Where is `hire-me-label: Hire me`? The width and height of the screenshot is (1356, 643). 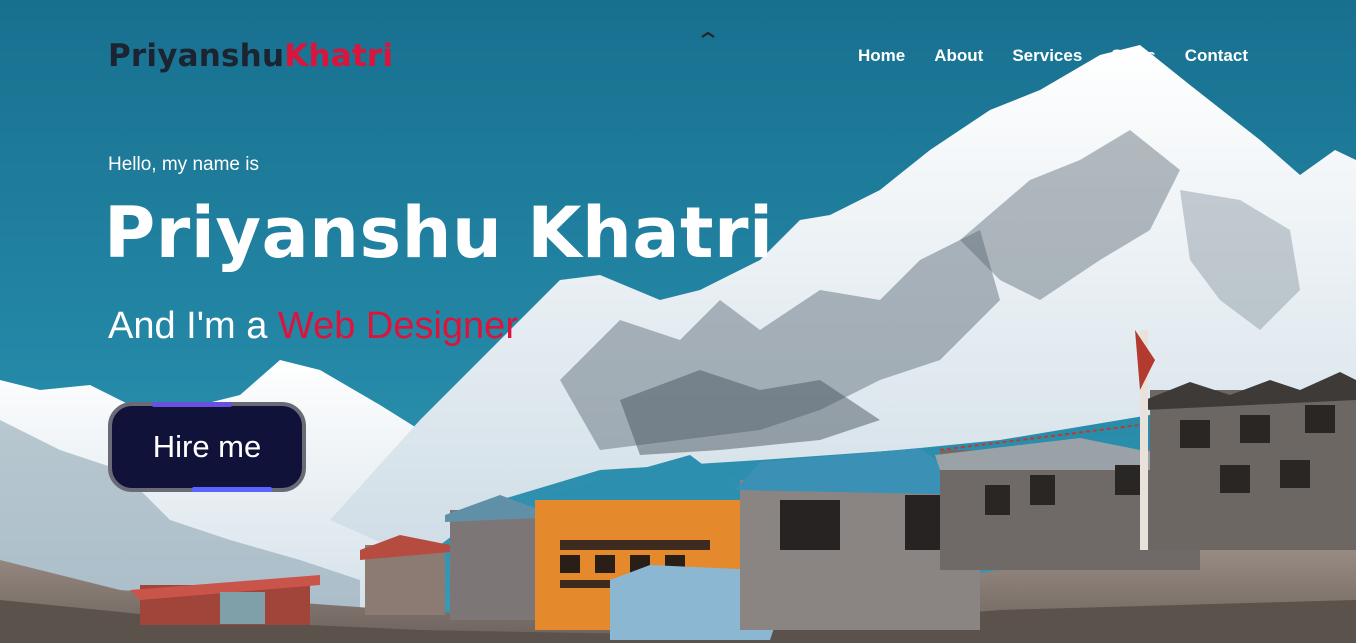
hire-me-label: Hire me is located at coordinates (207, 446).